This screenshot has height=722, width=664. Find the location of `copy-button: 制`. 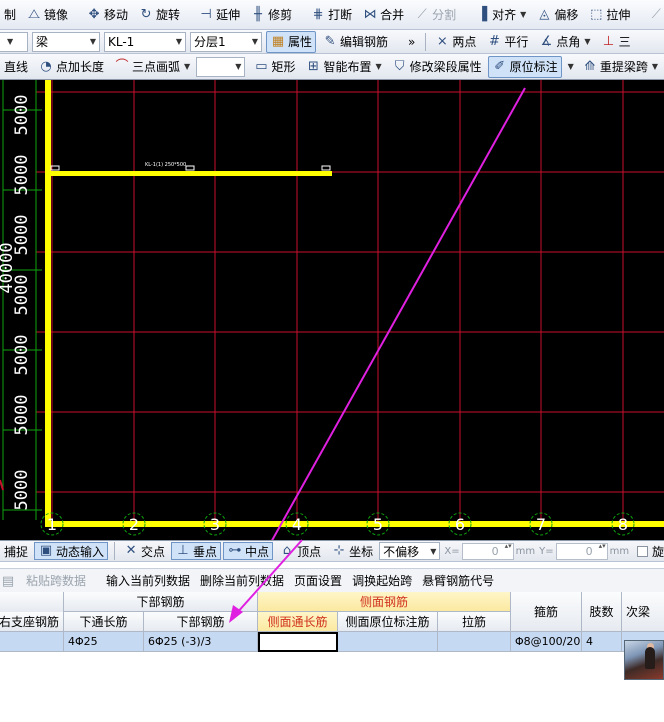

copy-button: 制 is located at coordinates (10, 15).